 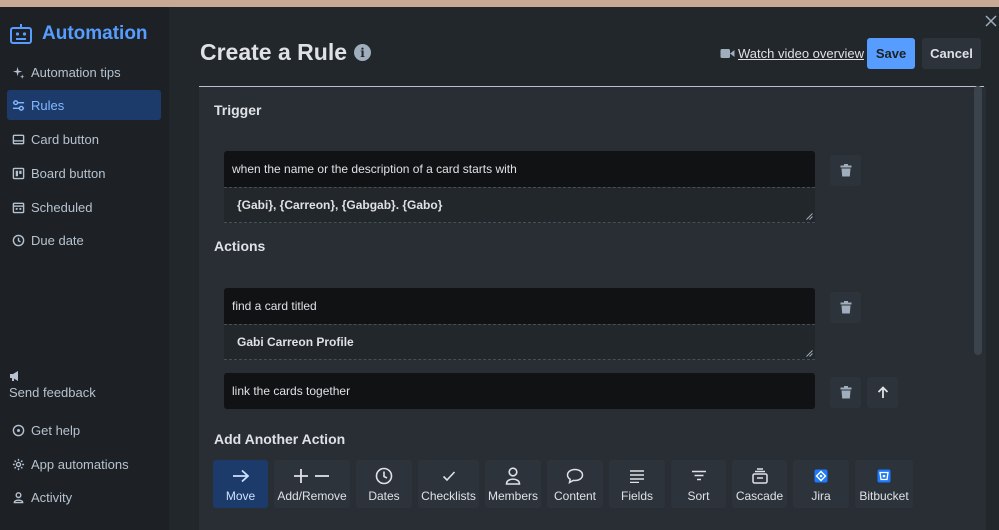 I want to click on sidebar-item-get-help: Get help, so click(x=84, y=430).